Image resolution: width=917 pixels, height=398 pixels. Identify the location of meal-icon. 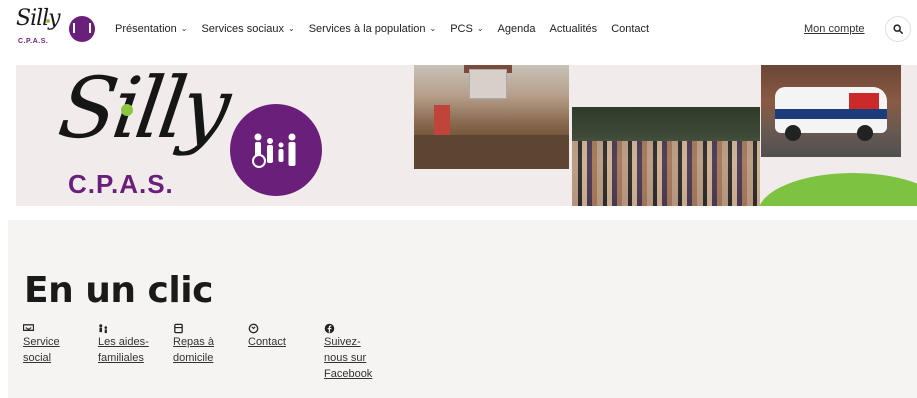
(178, 328).